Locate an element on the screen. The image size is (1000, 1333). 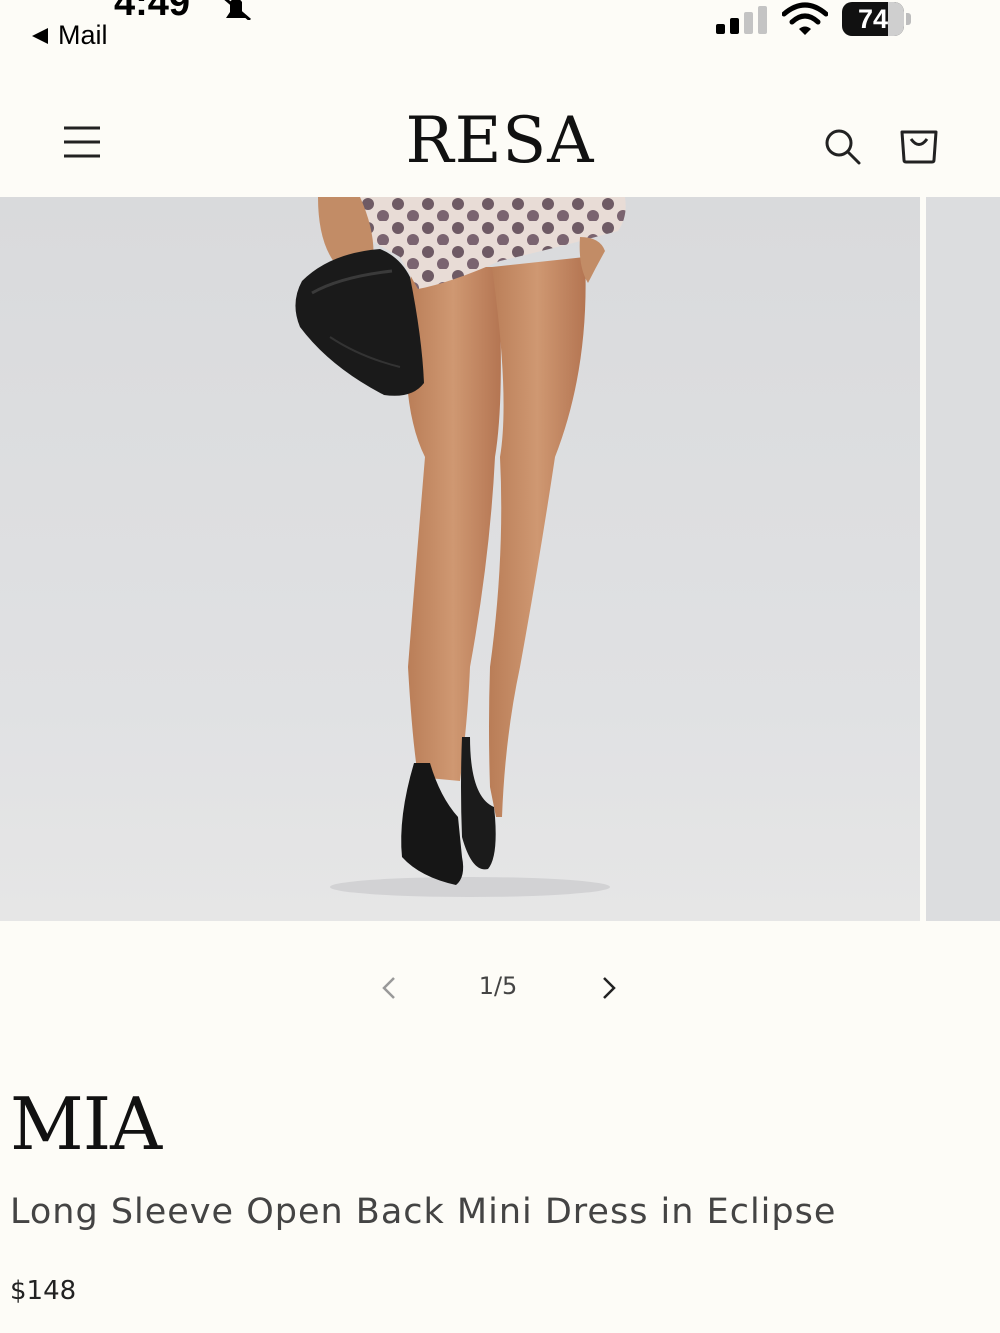
slide-counter: 1/5 is located at coordinates (498, 986).